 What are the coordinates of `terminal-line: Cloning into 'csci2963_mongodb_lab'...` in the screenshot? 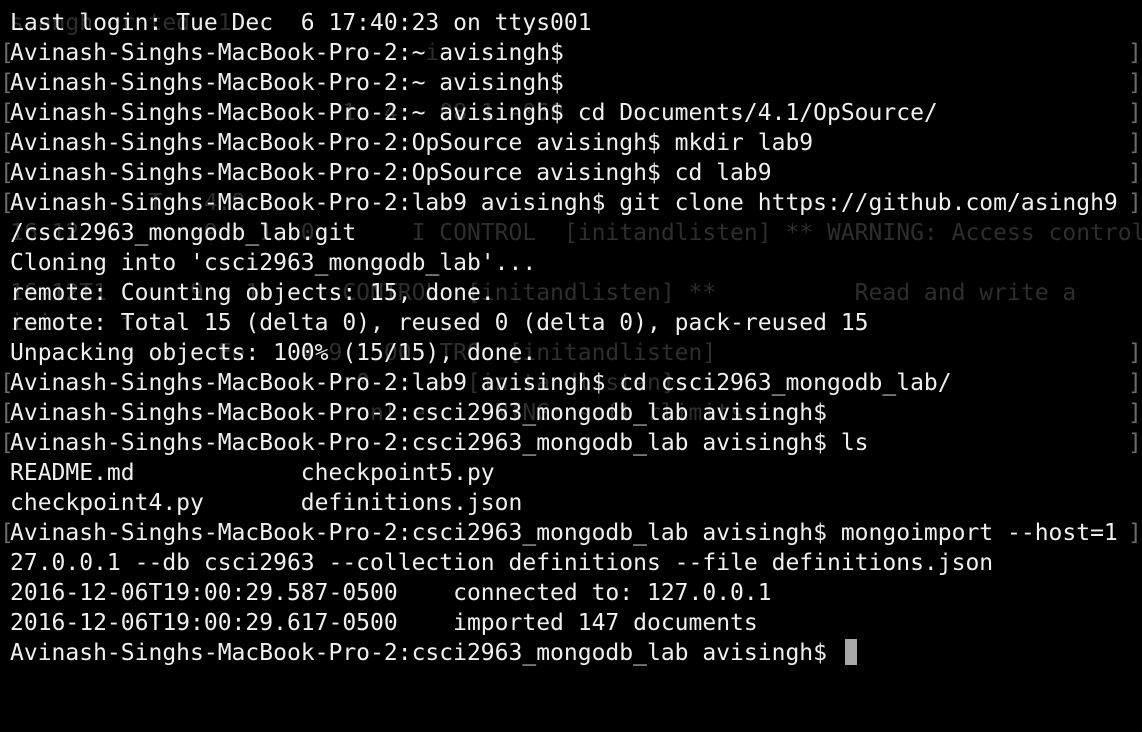 It's located at (564, 263).